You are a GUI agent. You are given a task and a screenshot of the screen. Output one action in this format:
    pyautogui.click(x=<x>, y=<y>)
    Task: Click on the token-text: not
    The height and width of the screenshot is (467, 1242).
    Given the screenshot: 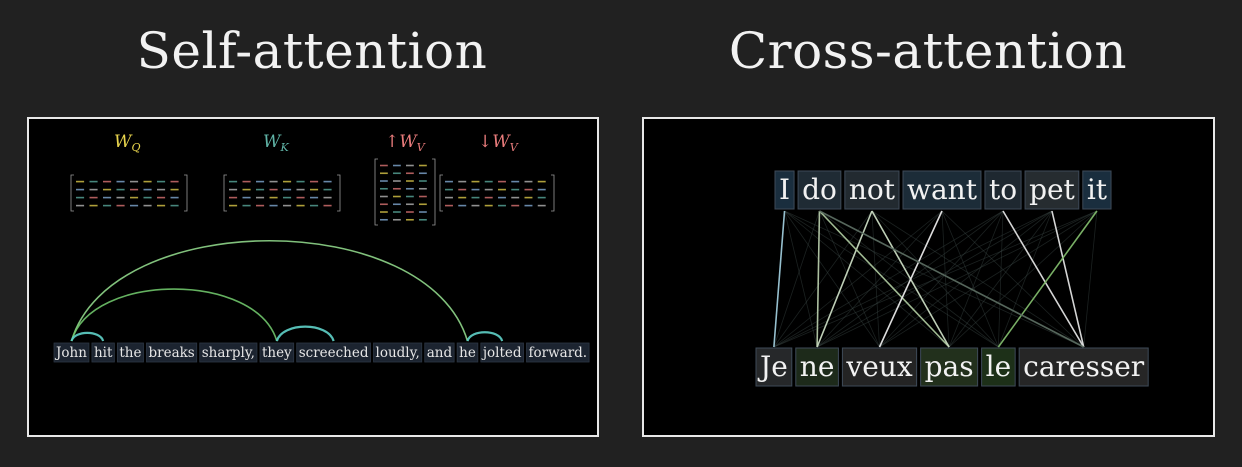 What is the action you would take?
    pyautogui.click(x=872, y=189)
    